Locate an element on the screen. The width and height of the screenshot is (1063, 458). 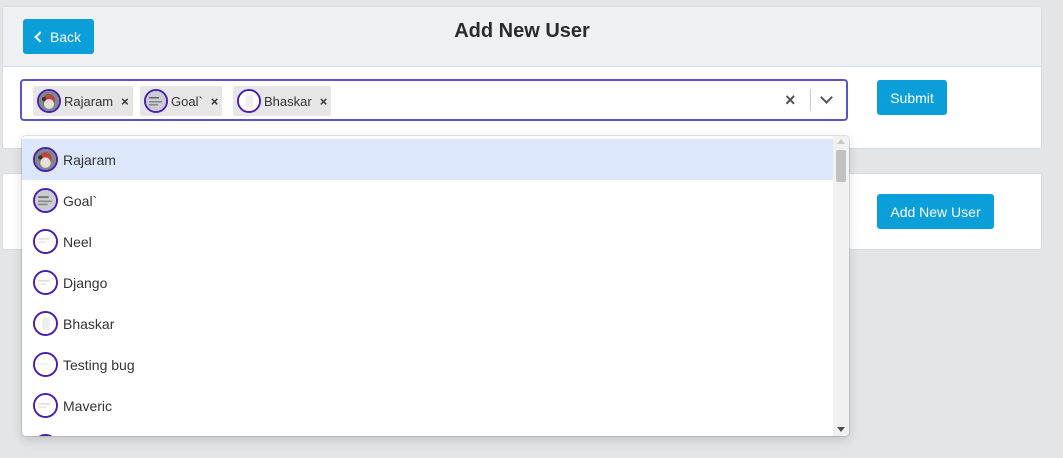
selected-chip-bhaskar: Bhaskar × is located at coordinates (282, 101).